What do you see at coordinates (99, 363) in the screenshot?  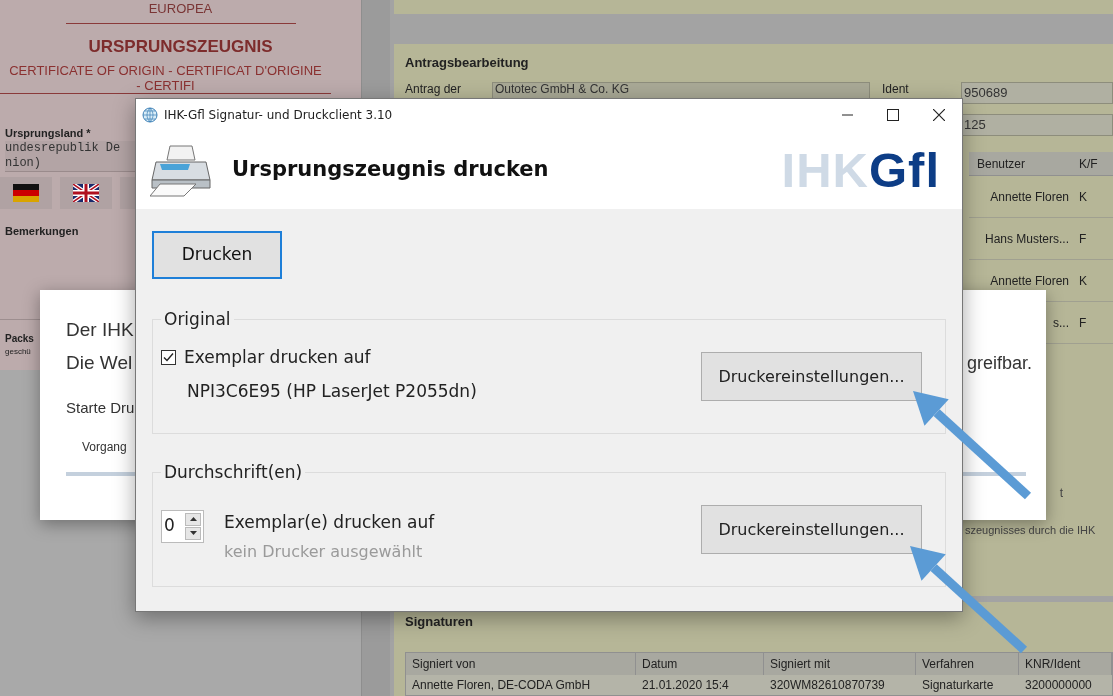 I see `message-text: Die Wel` at bounding box center [99, 363].